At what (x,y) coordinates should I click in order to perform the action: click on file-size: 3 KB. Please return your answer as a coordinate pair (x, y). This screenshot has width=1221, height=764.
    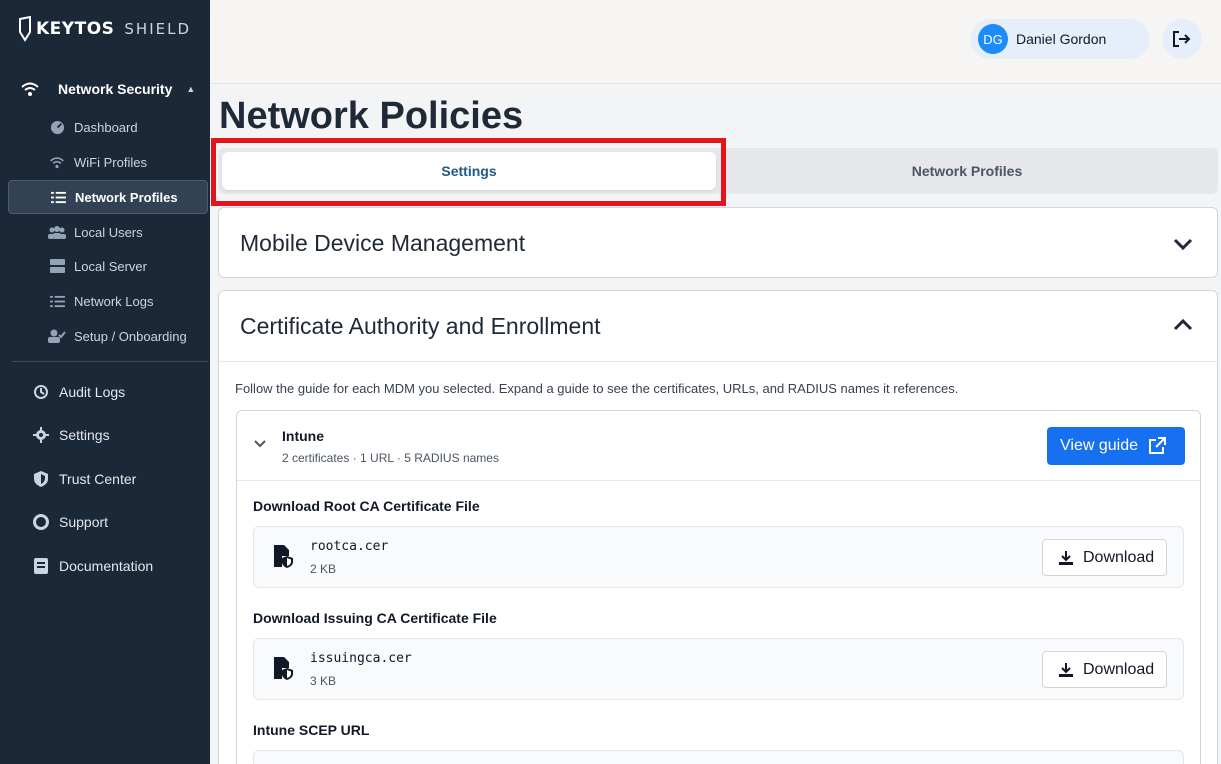
    Looking at the image, I should click on (323, 681).